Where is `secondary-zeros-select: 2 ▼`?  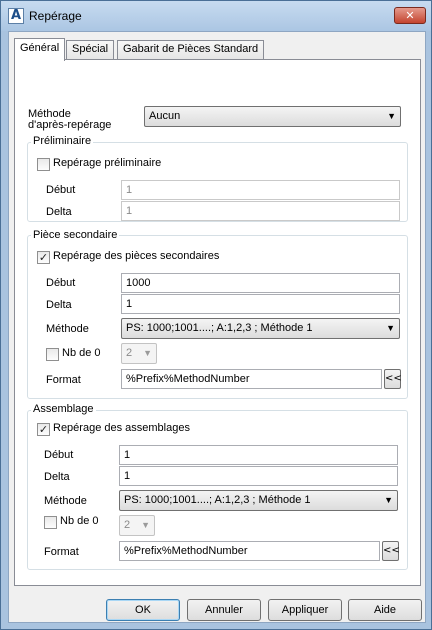 secondary-zeros-select: 2 ▼ is located at coordinates (139, 353).